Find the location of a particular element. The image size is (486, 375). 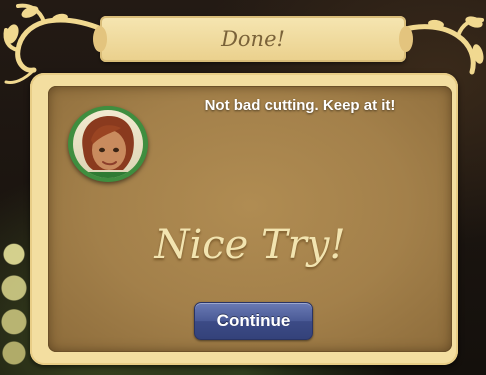

background-caterpillar is located at coordinates (17, 301).